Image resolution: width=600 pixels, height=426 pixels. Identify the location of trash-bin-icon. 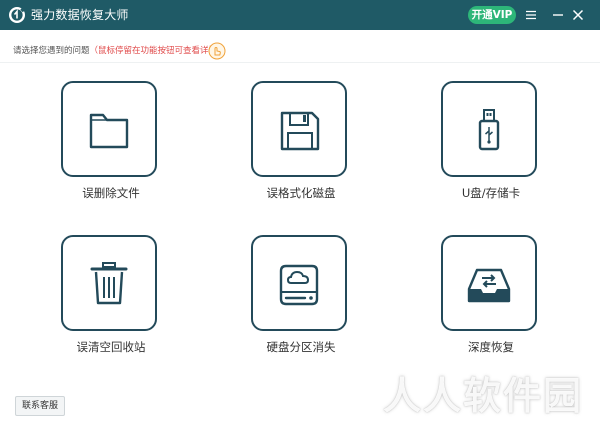
(109, 283).